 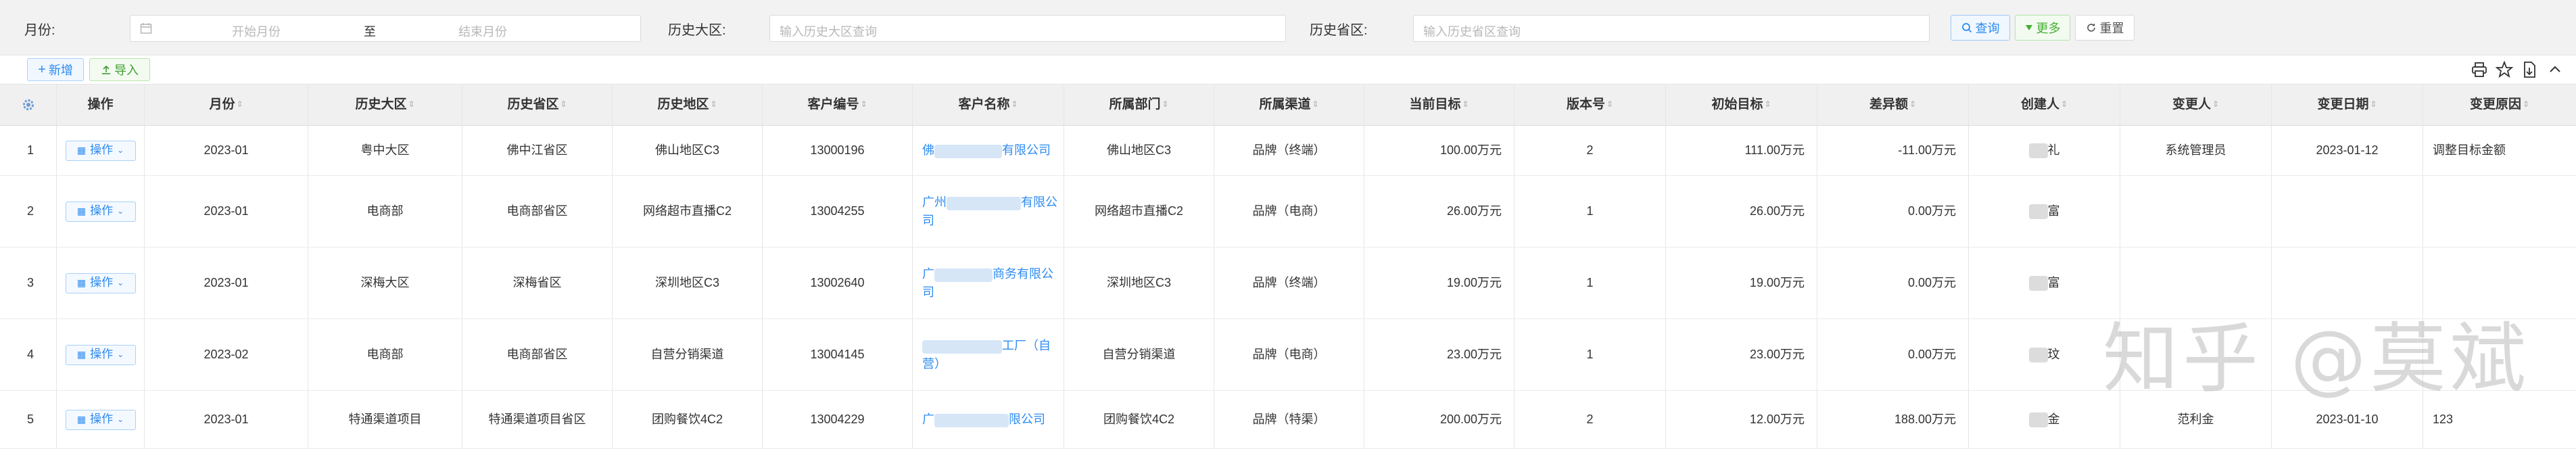 I want to click on row-index: 5, so click(x=28, y=419).